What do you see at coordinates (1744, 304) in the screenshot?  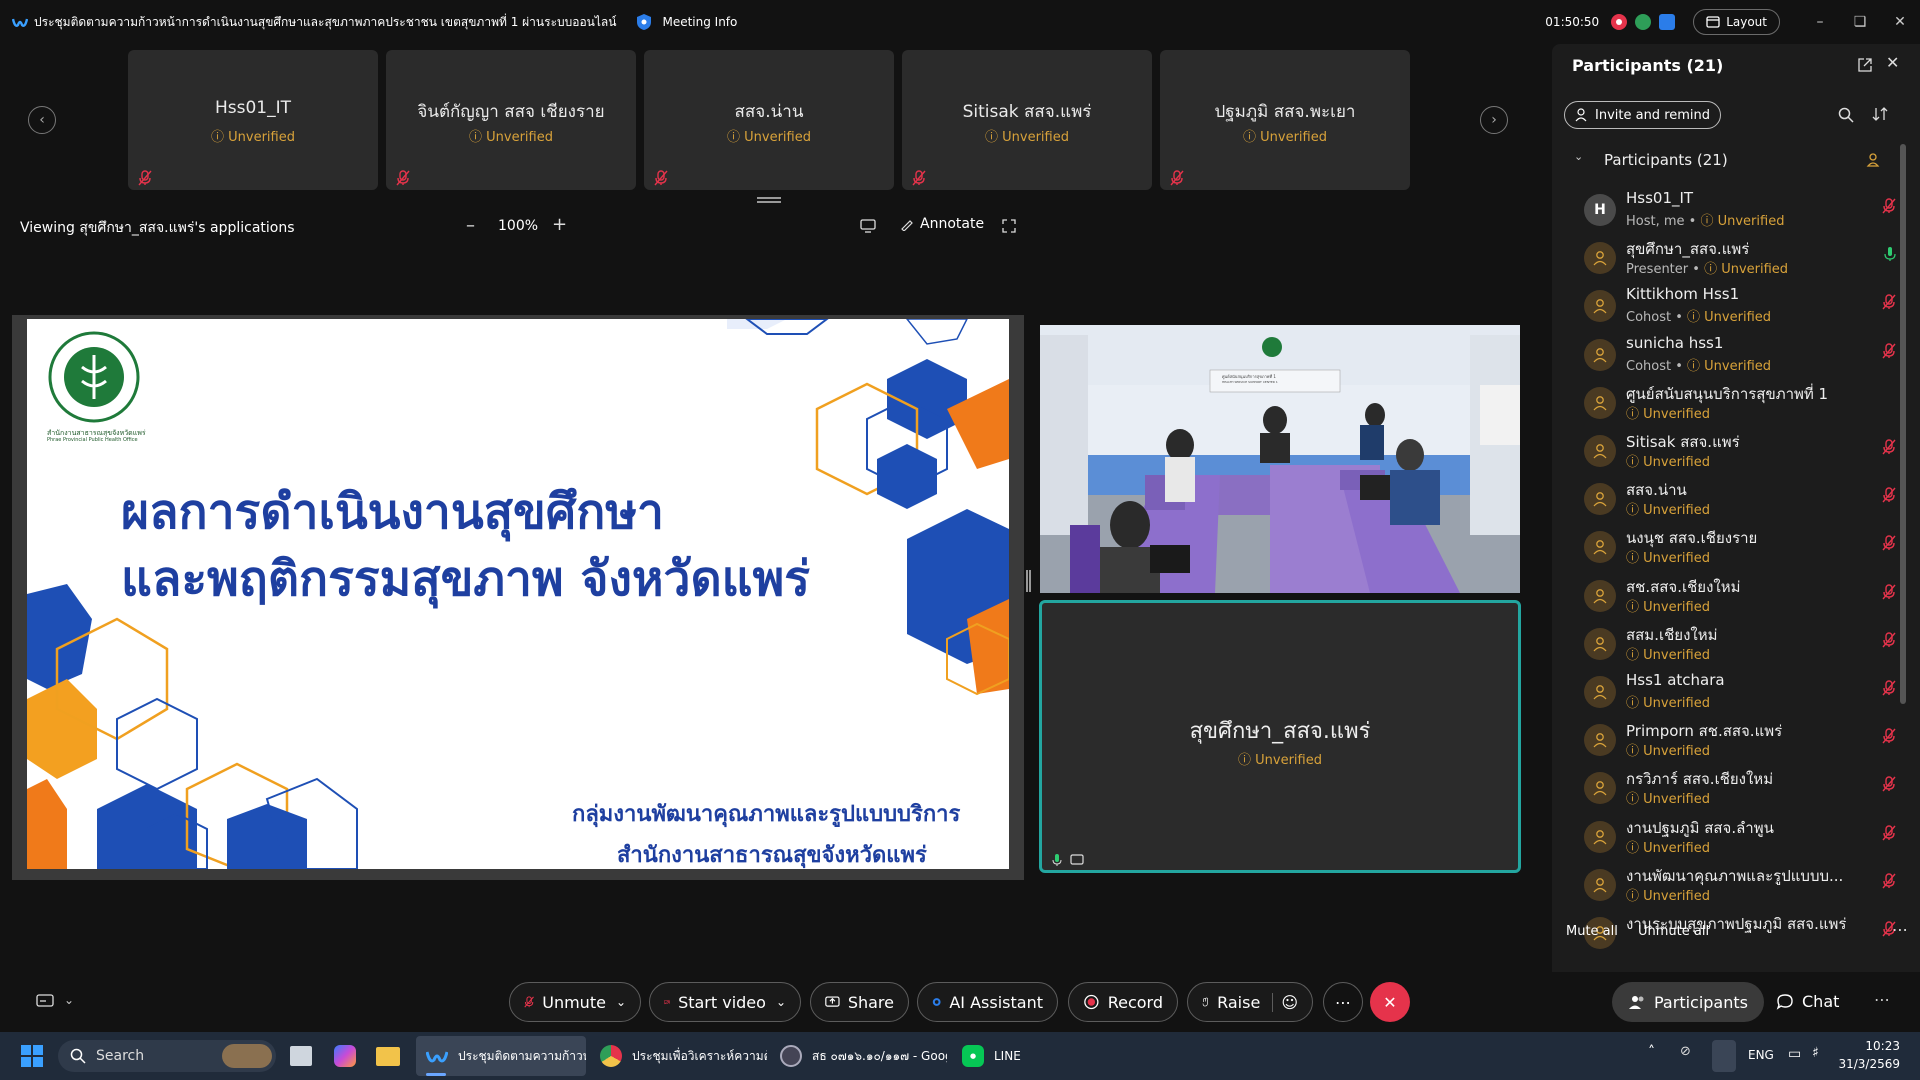 I see `participant-row: Kittikhom Hss1 Cohost • ⓘ Unverified` at bounding box center [1744, 304].